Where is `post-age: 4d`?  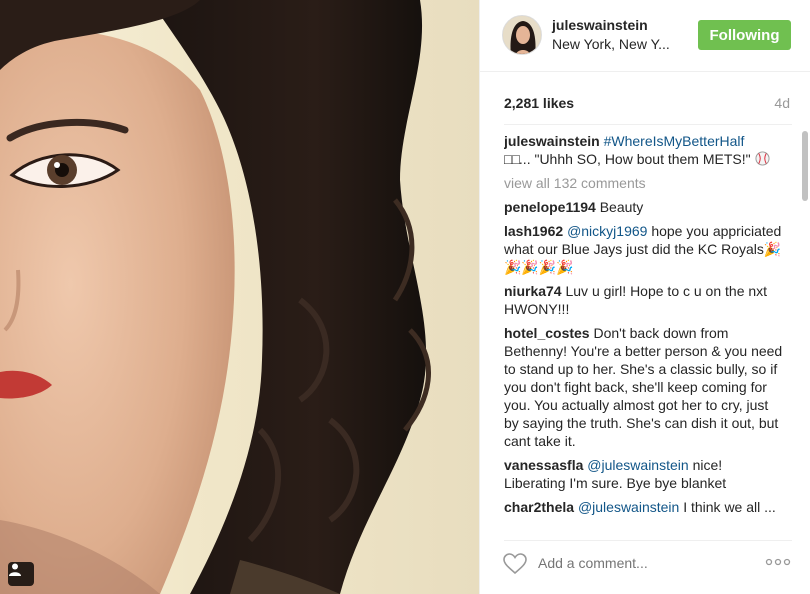
post-age: 4d is located at coordinates (782, 103).